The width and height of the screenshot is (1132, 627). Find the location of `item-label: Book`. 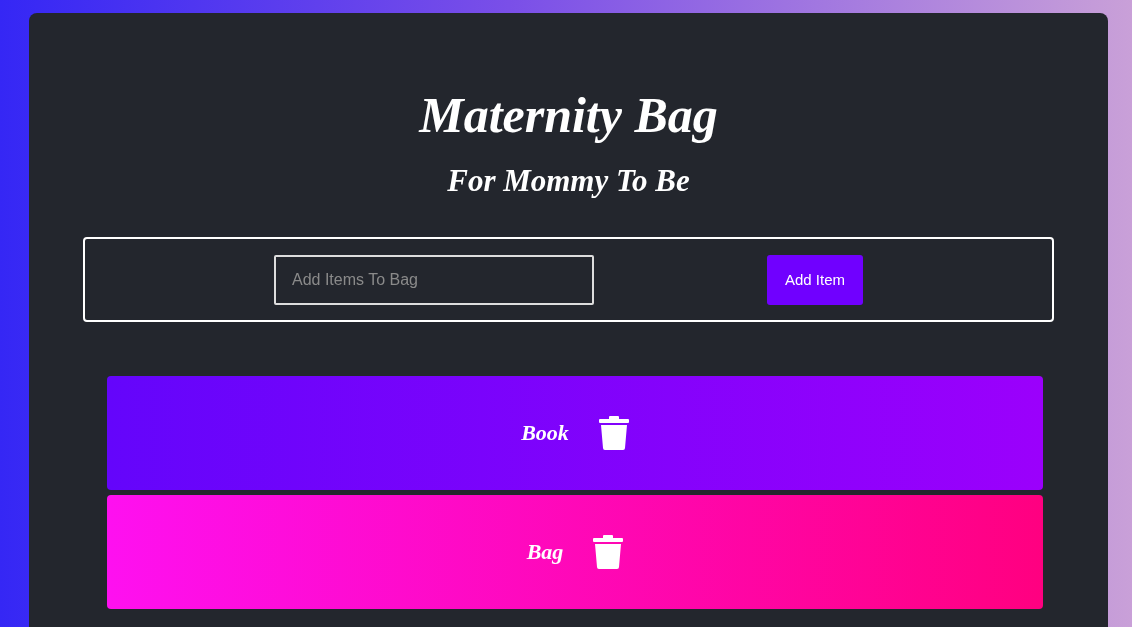

item-label: Book is located at coordinates (545, 433).